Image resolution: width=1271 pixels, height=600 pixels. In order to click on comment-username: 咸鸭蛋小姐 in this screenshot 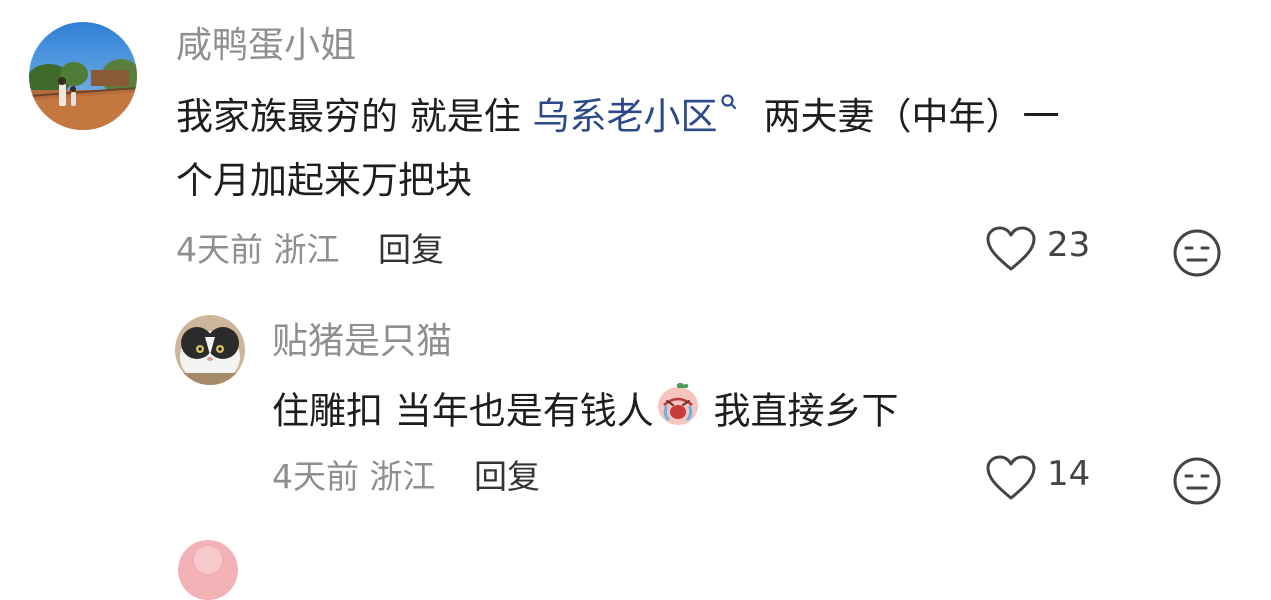, I will do `click(266, 46)`.